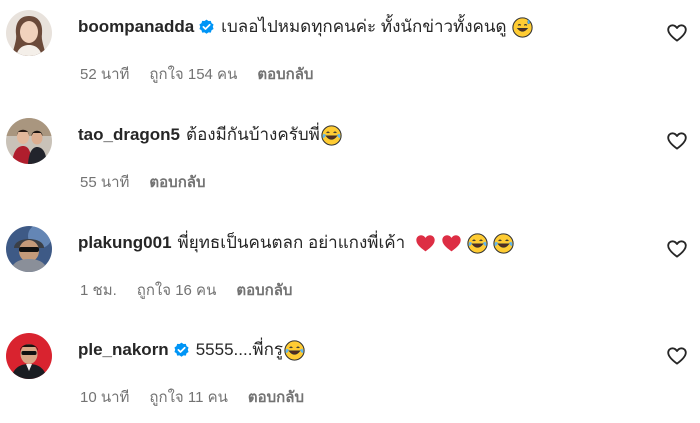 This screenshot has height=423, width=700. I want to click on comment-meta: 10 นาที ถูกใจ 11 คน ตอบกลับ, so click(202, 397).